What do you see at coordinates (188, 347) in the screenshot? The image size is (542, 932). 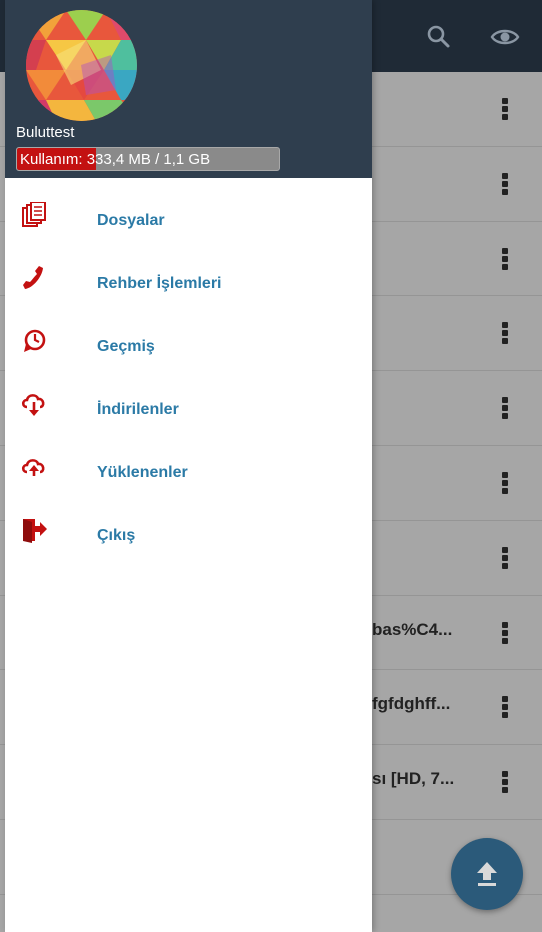 I see `menu-item-history: Geçmiş` at bounding box center [188, 347].